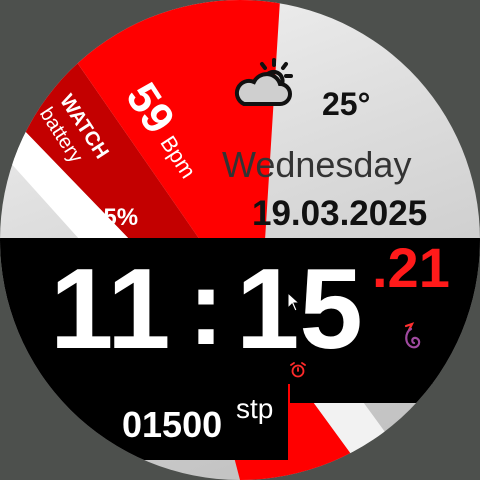 Image resolution: width=480 pixels, height=480 pixels. Describe the element at coordinates (172, 424) in the screenshot. I see `steps-value: 01500` at that location.